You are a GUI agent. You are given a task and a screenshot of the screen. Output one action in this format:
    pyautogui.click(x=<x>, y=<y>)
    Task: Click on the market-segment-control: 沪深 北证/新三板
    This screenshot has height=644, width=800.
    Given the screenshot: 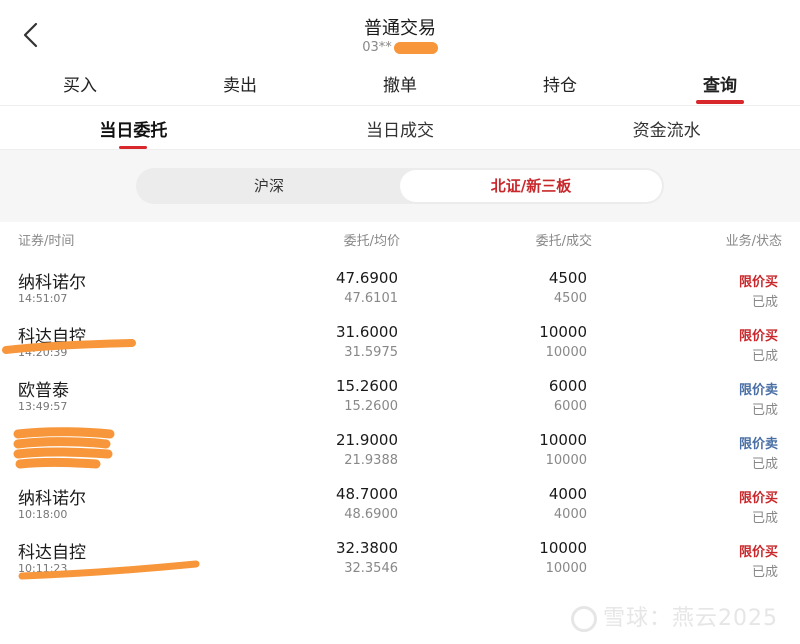 What is the action you would take?
    pyautogui.click(x=400, y=186)
    